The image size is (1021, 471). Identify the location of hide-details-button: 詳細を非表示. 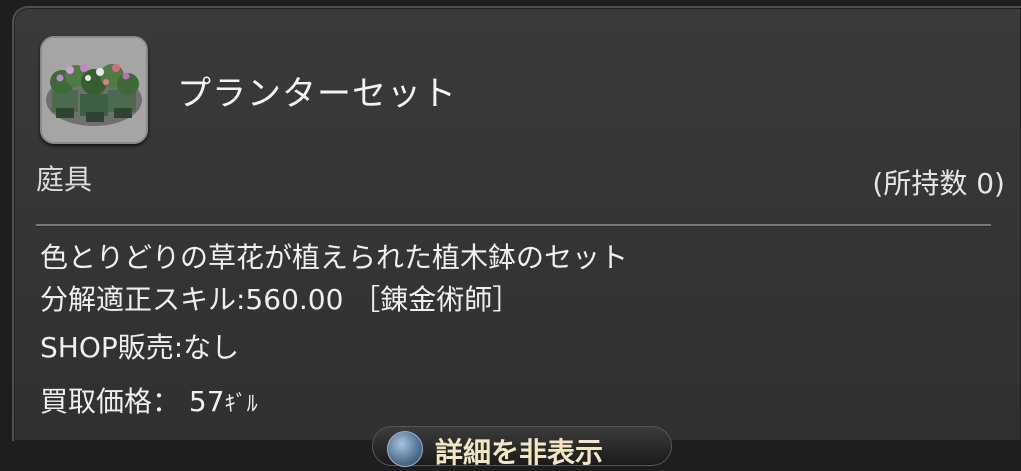
(522, 447).